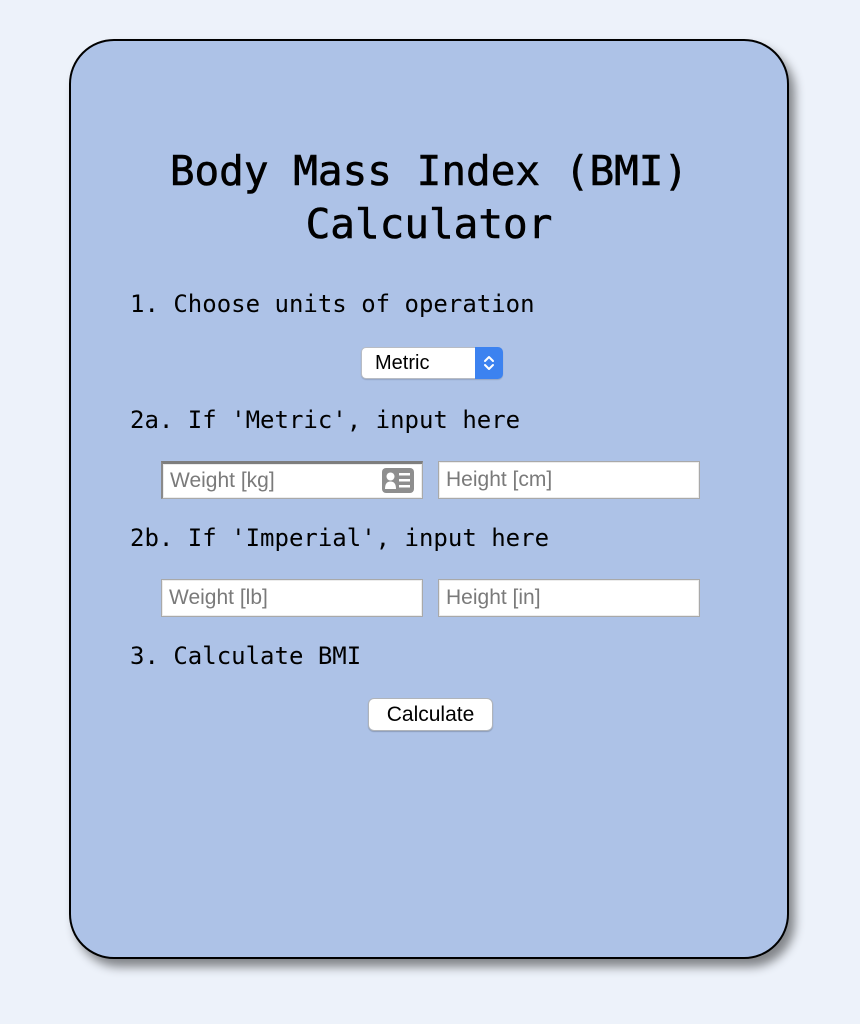 This screenshot has height=1024, width=860. I want to click on step-3-label: 3. Calculate BMI, so click(246, 656).